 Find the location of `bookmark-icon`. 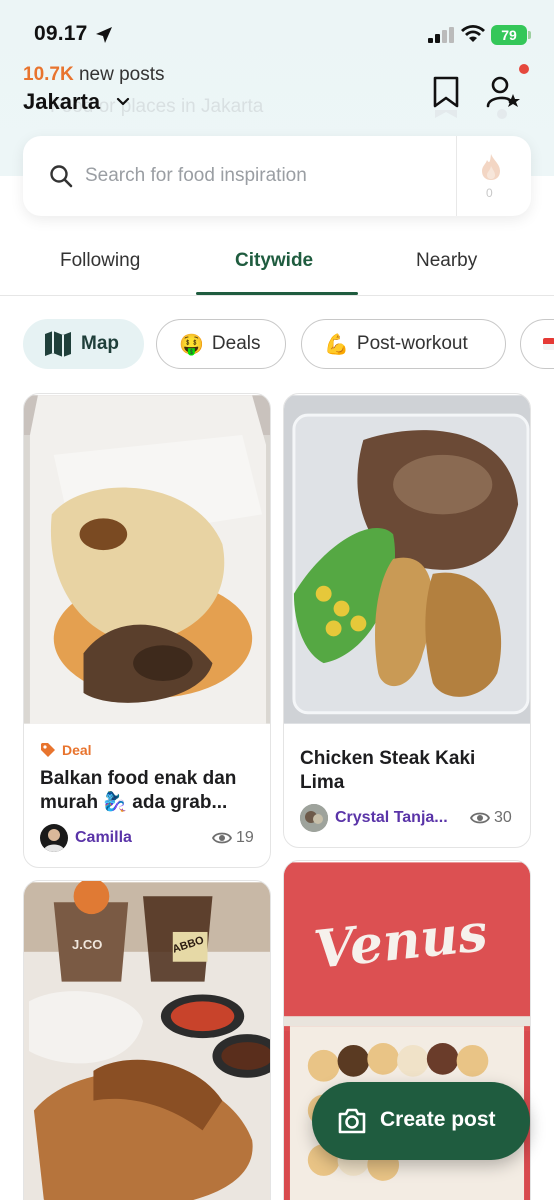

bookmark-icon is located at coordinates (446, 97).